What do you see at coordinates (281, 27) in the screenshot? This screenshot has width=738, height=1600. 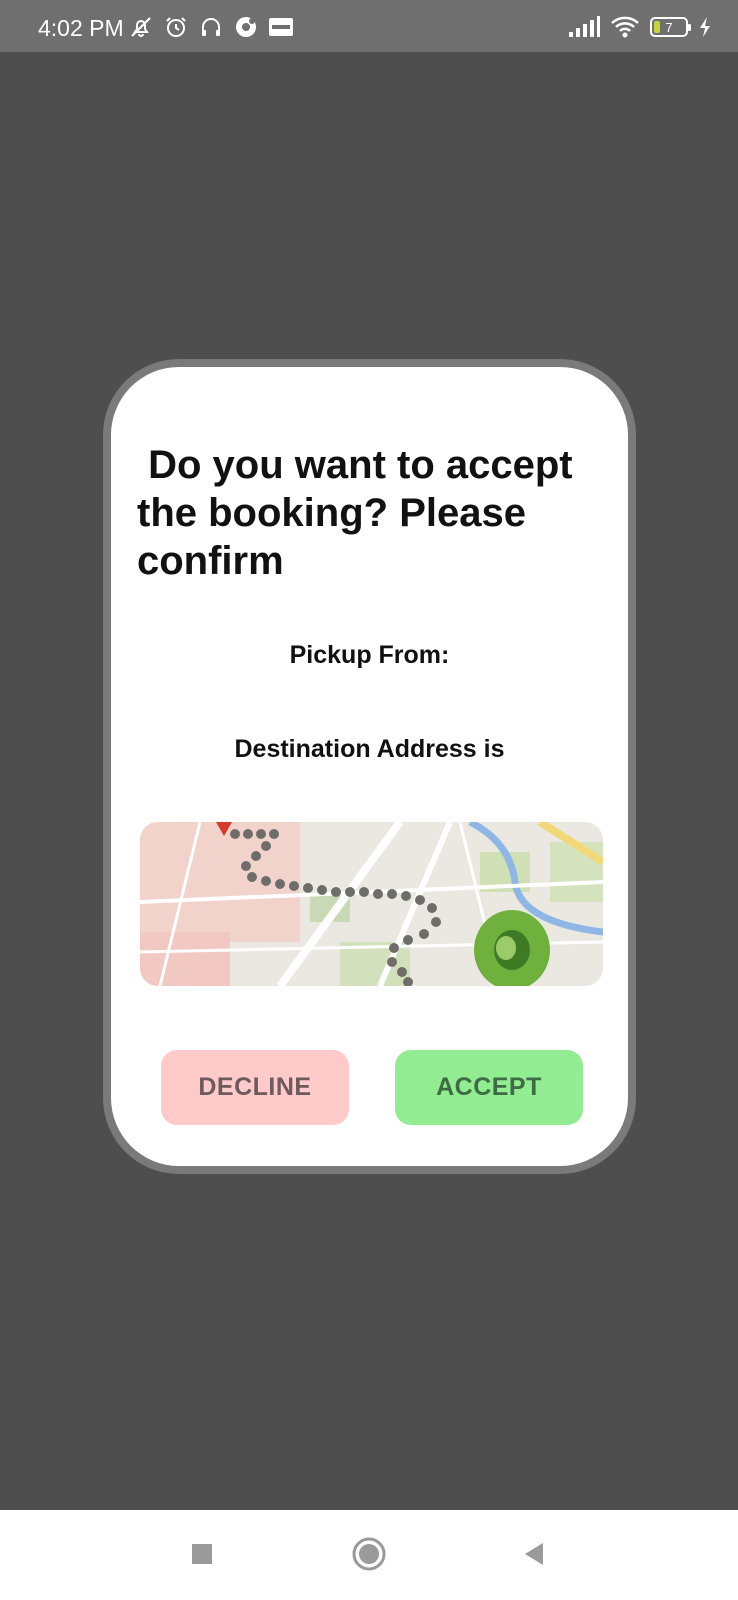 I see `app-badge-icon` at bounding box center [281, 27].